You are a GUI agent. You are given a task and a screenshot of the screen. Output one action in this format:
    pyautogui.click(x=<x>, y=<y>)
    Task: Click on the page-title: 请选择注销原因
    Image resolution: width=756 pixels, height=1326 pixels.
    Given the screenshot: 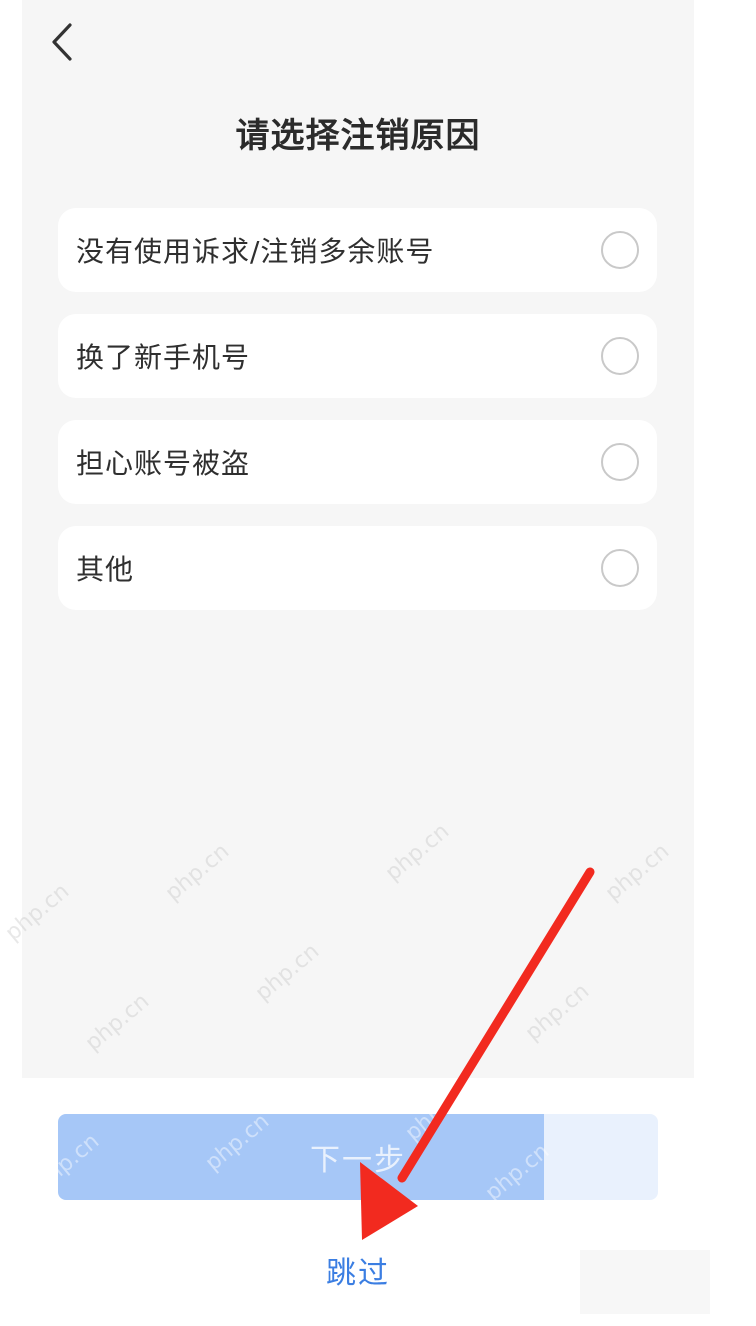 What is the action you would take?
    pyautogui.click(x=358, y=136)
    